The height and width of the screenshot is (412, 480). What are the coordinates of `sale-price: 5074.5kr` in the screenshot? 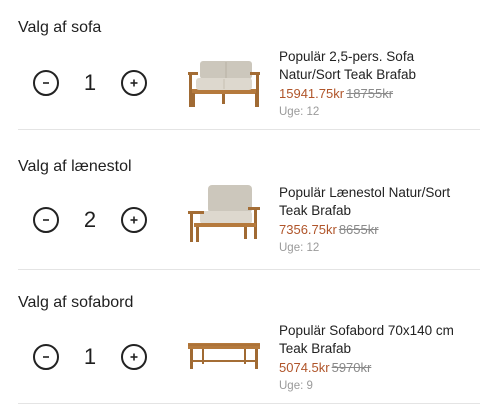 It's located at (304, 367).